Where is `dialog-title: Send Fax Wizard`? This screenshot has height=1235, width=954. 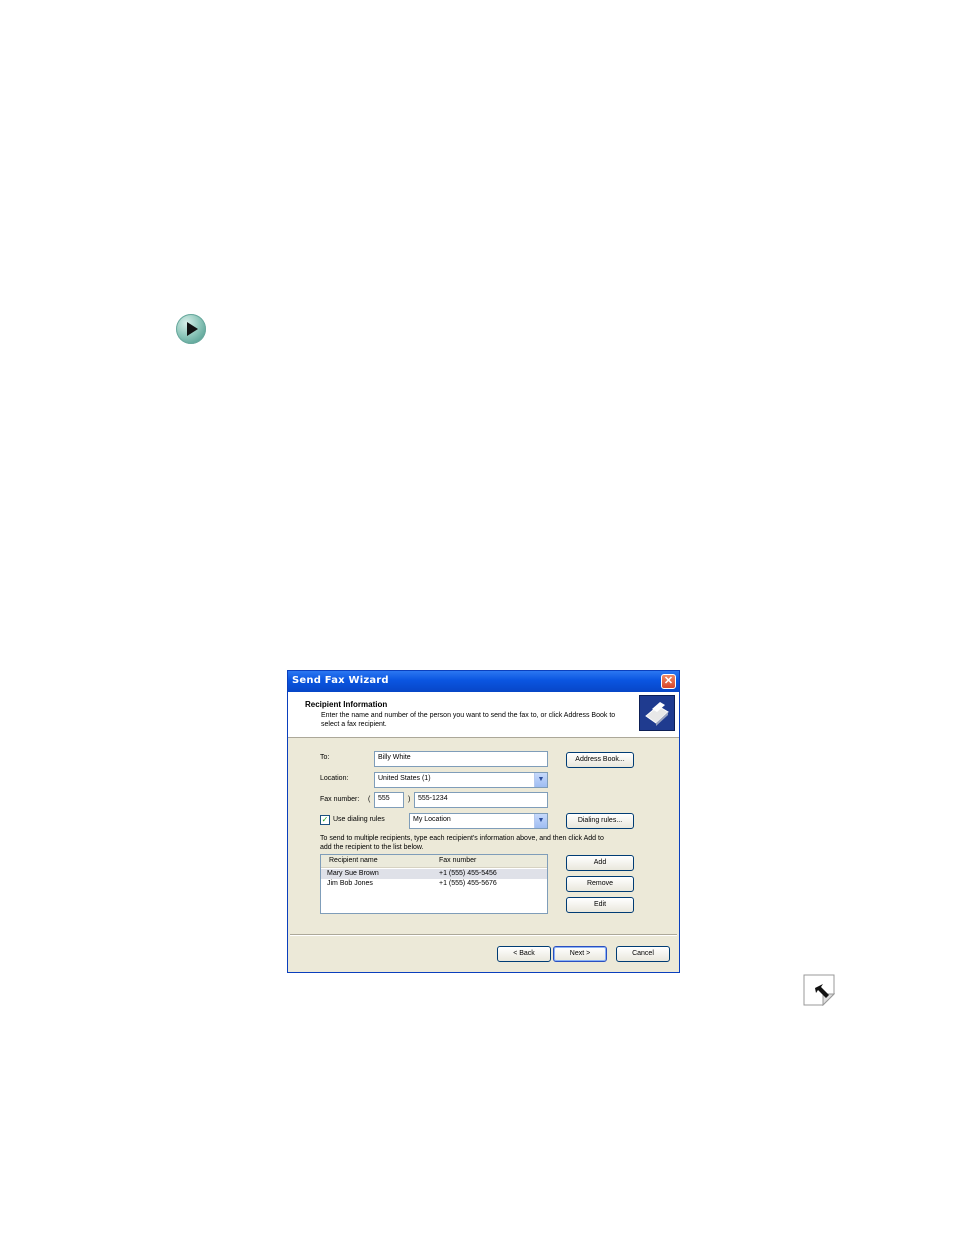
dialog-title: Send Fax Wizard is located at coordinates (340, 680).